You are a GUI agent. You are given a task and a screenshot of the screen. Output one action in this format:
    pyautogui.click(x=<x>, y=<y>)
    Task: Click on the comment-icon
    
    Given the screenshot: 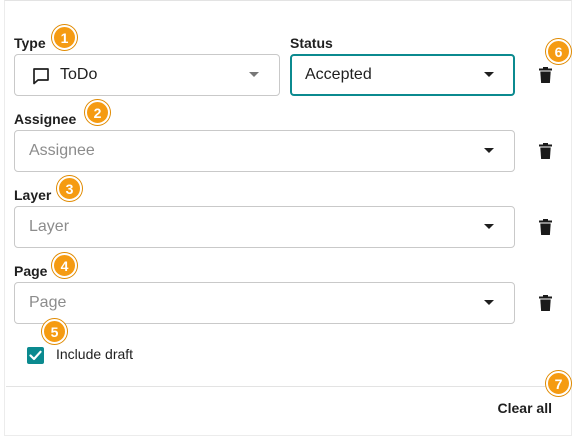 What is the action you would take?
    pyautogui.click(x=41, y=76)
    